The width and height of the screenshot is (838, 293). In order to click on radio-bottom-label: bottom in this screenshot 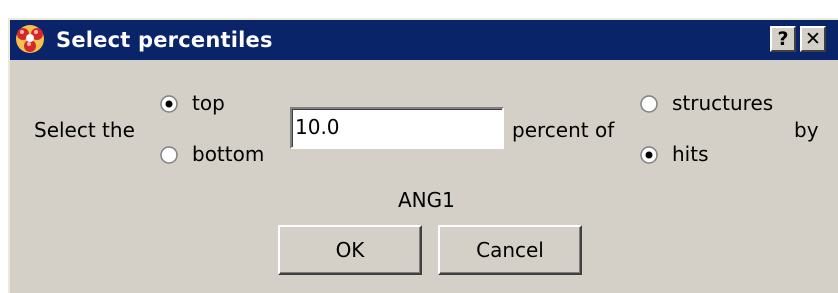, I will do `click(228, 154)`.